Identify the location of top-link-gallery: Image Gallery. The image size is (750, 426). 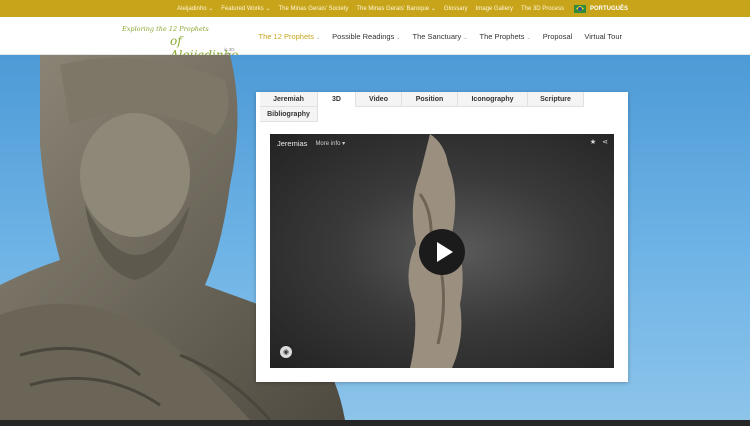
(494, 9).